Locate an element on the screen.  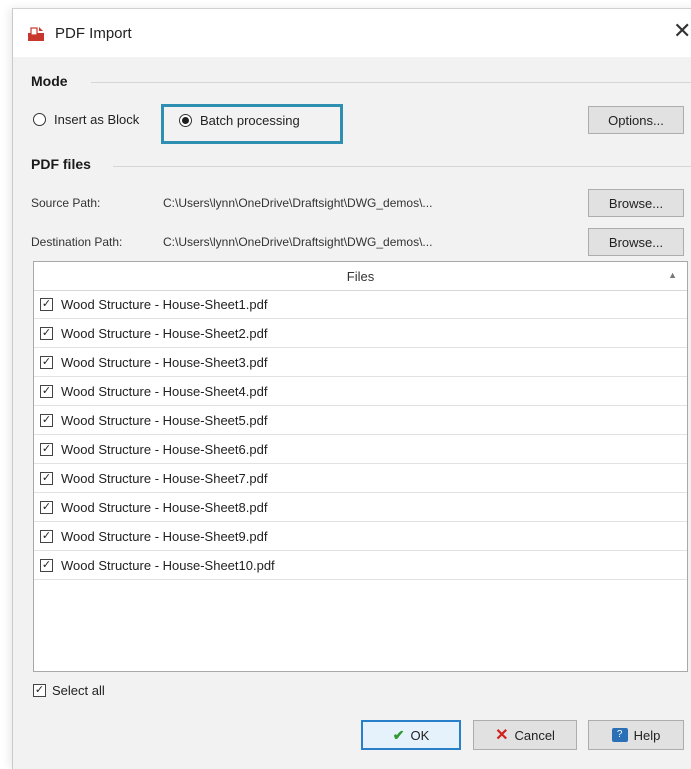
radio-batch-processing: Batch processing is located at coordinates (239, 120).